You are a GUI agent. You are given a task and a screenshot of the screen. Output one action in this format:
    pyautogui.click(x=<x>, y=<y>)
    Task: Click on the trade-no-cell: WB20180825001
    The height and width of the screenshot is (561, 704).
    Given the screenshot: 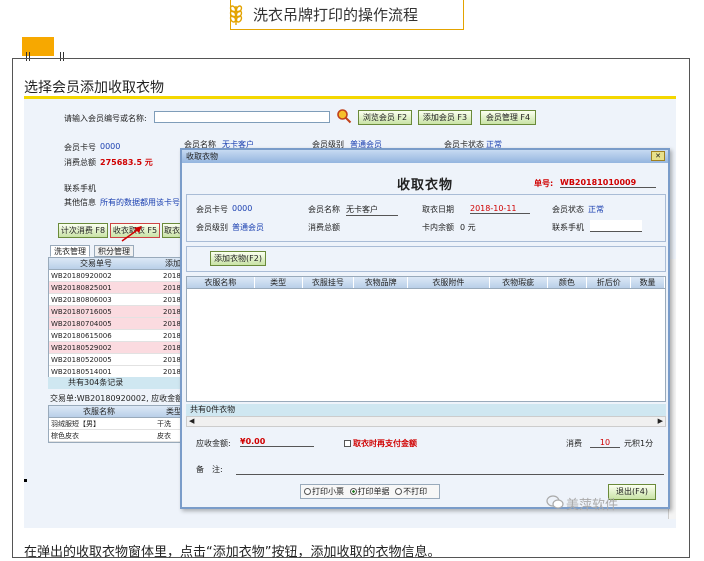 What is the action you would take?
    pyautogui.click(x=81, y=288)
    